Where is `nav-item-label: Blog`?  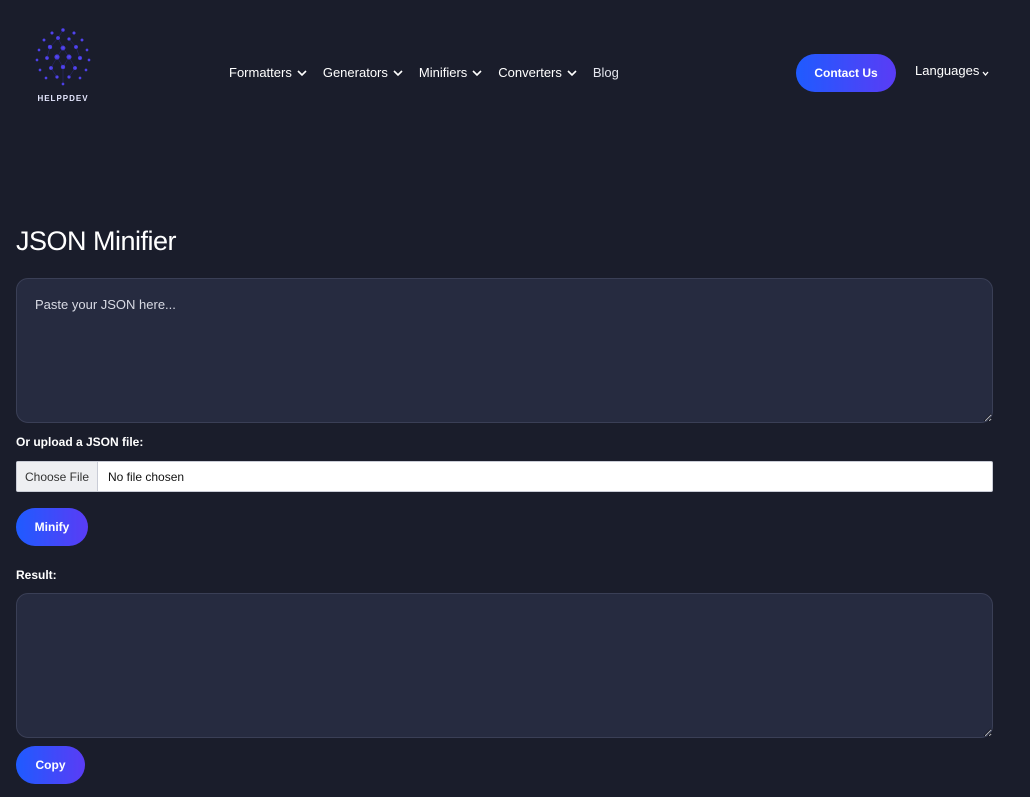
nav-item-label: Blog is located at coordinates (605, 72).